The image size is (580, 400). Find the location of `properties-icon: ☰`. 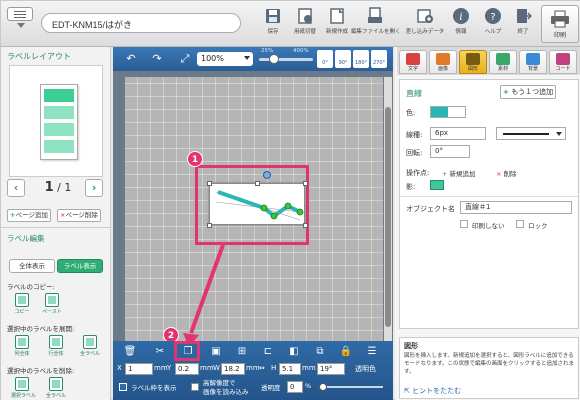

properties-icon: ☰ is located at coordinates (372, 352).